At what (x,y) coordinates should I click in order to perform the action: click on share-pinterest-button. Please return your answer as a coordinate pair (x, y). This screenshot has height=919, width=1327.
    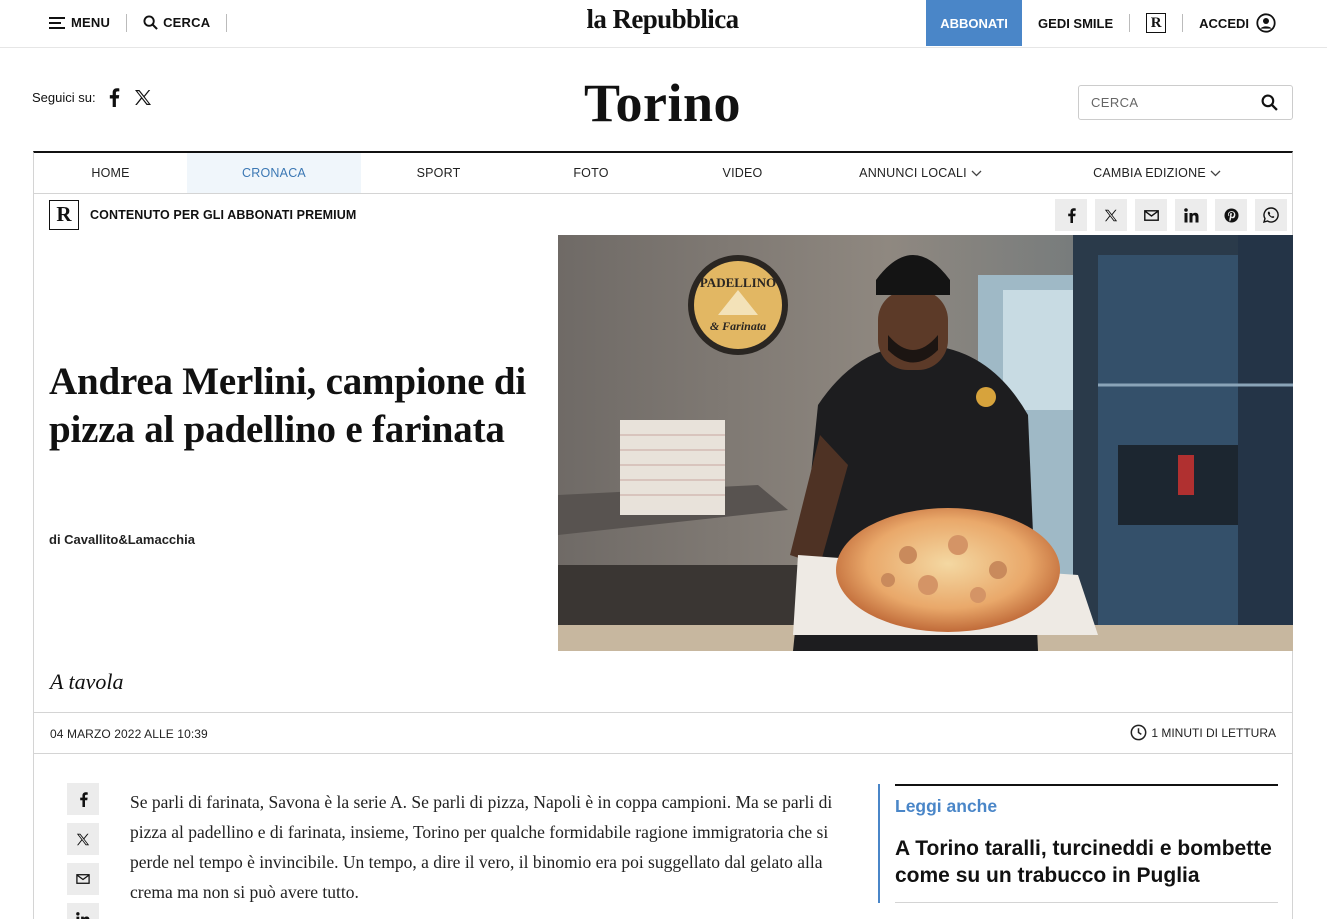
    Looking at the image, I should click on (1231, 215).